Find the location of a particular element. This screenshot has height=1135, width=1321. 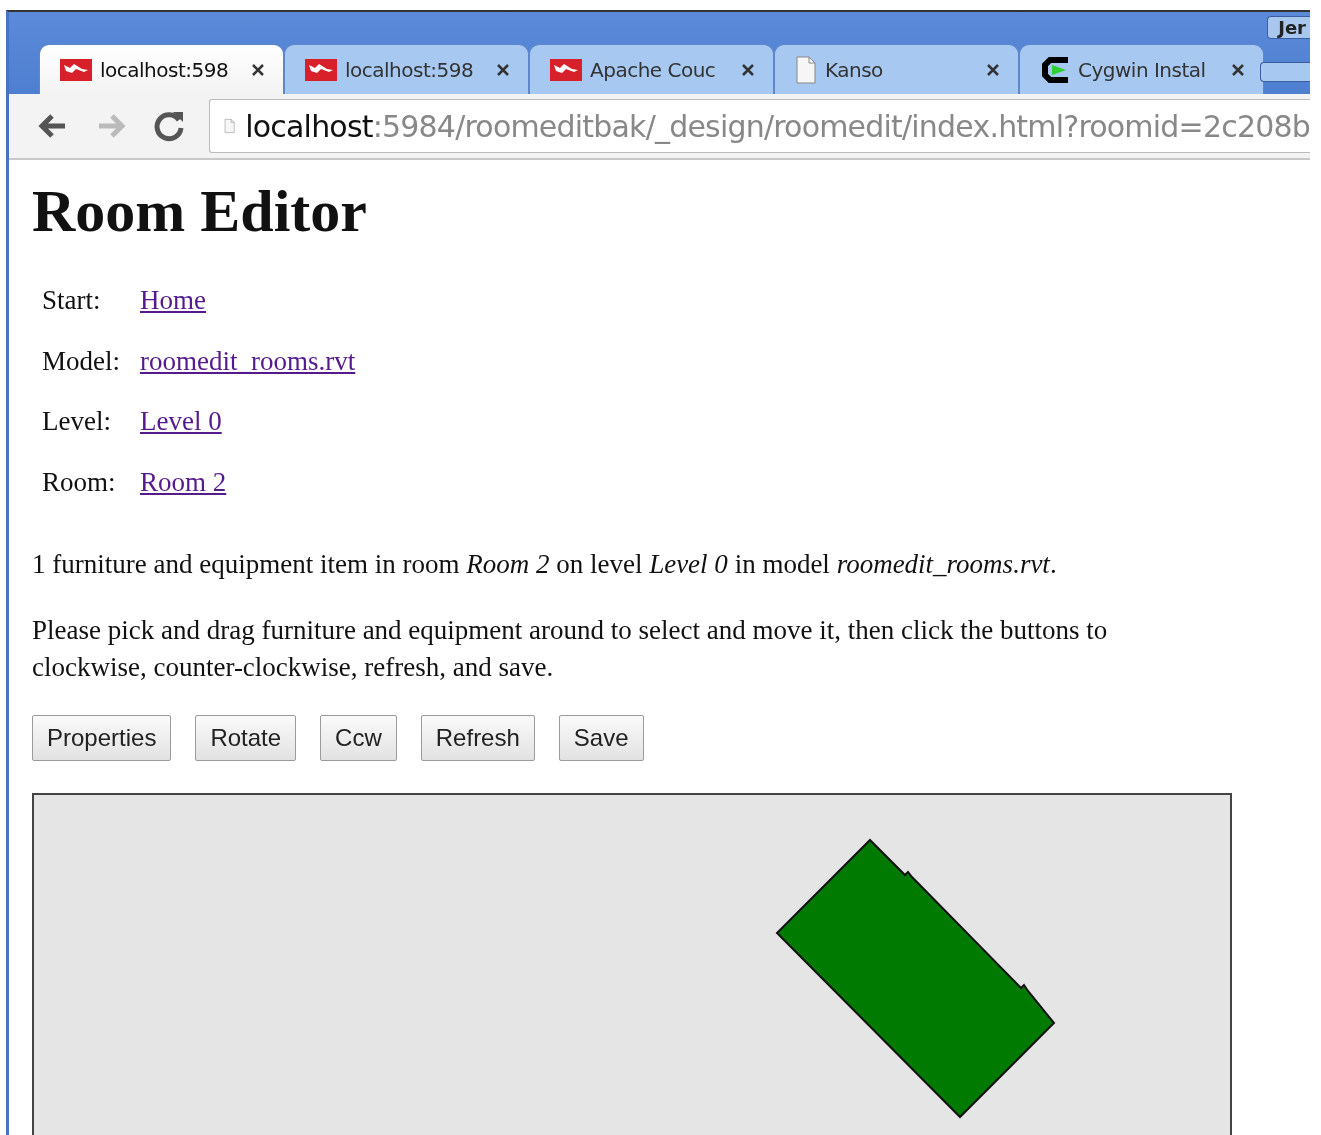

browser-tab: Cygwin Instal is located at coordinates (1141, 69).